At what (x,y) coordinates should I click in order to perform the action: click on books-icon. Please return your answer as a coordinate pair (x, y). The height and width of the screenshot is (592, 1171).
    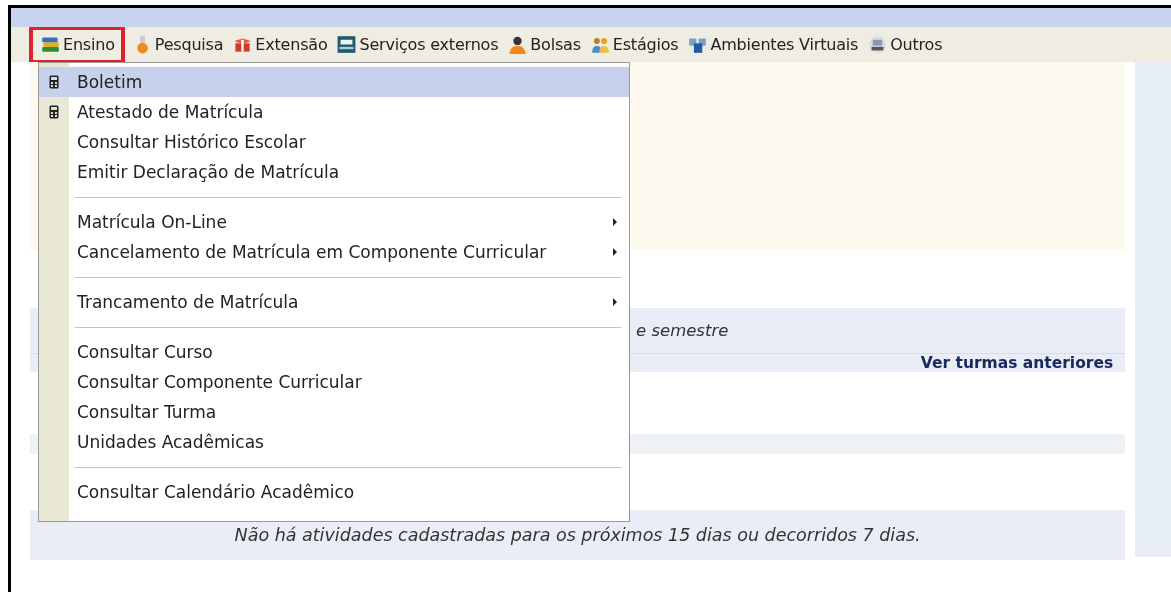
    Looking at the image, I should click on (50, 44).